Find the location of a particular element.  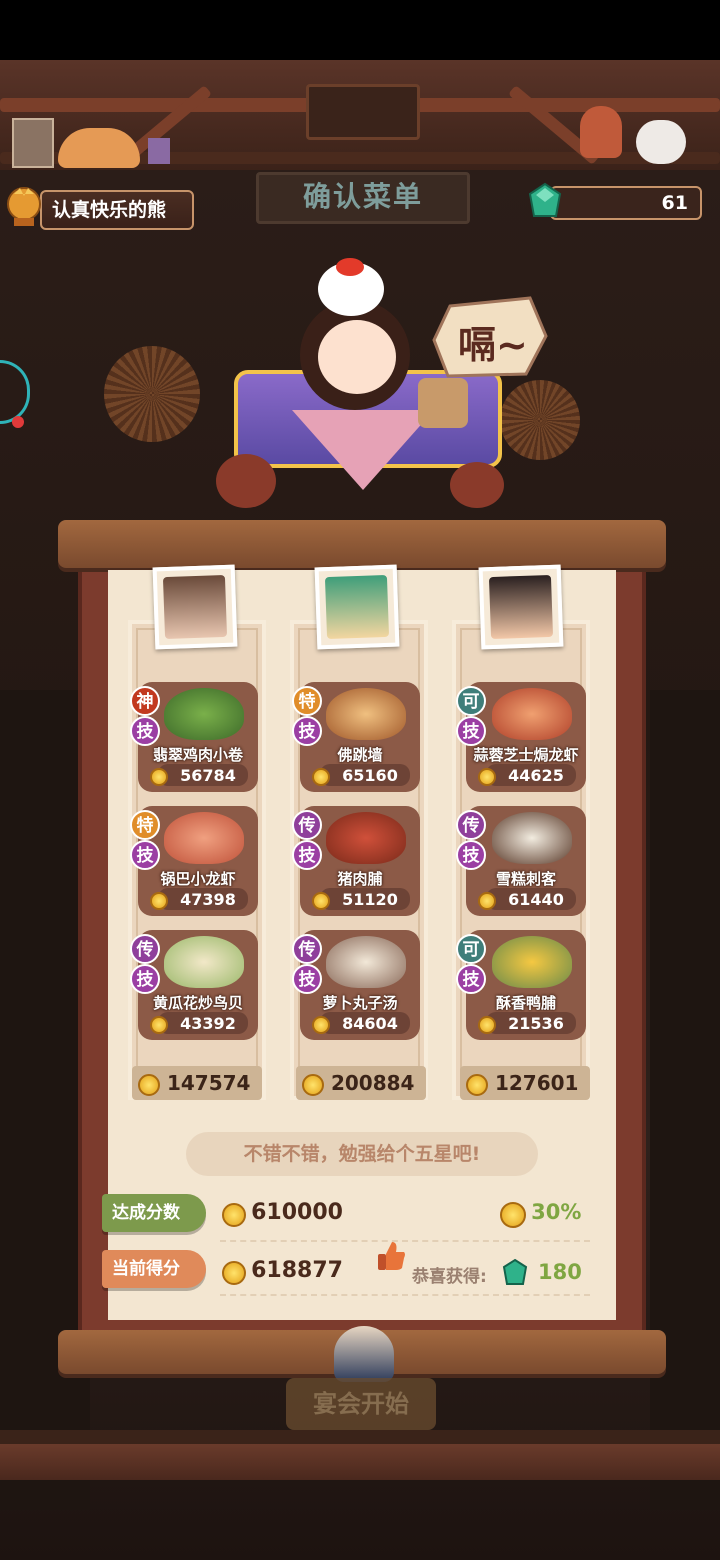

column-total-value: 147574 is located at coordinates (208, 1083).